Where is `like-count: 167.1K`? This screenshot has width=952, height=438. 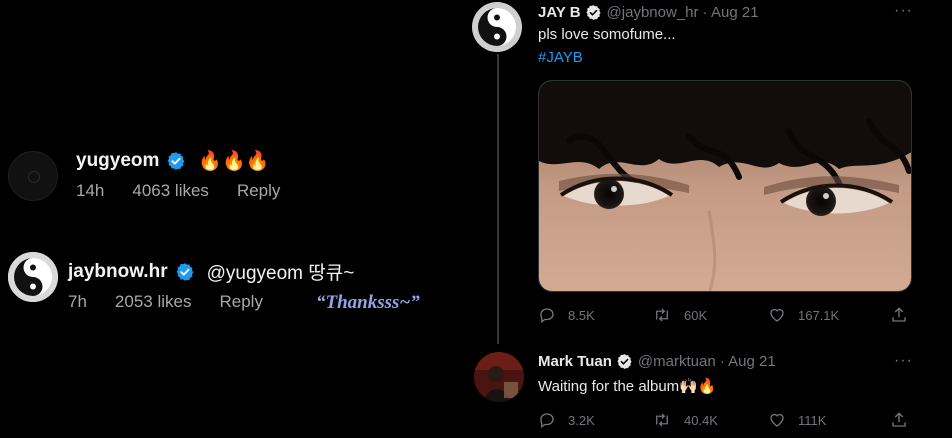
like-count: 167.1K is located at coordinates (819, 315).